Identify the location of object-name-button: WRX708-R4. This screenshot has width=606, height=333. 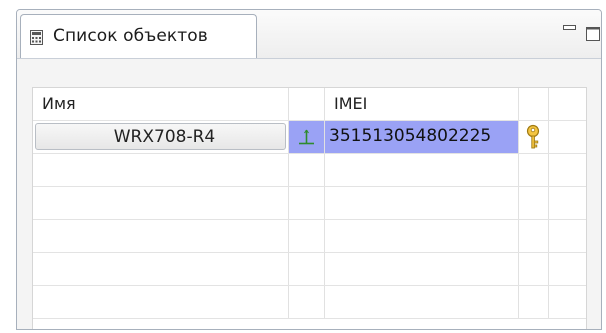
(160, 136).